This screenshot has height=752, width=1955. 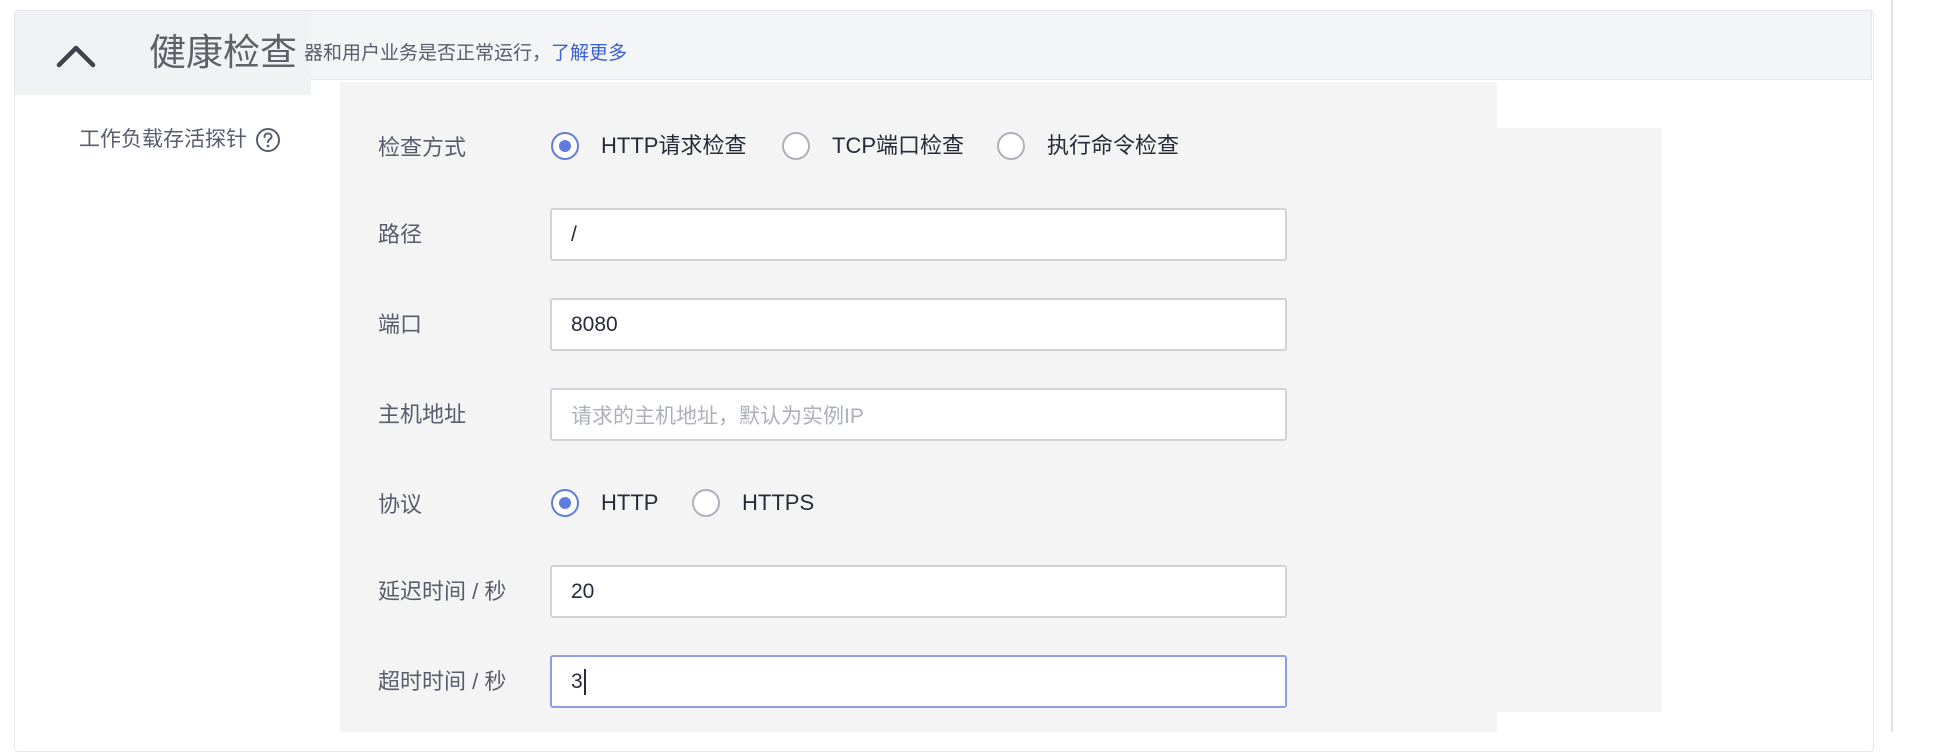 What do you see at coordinates (589, 53) in the screenshot?
I see `learn-more-link: 了解更多` at bounding box center [589, 53].